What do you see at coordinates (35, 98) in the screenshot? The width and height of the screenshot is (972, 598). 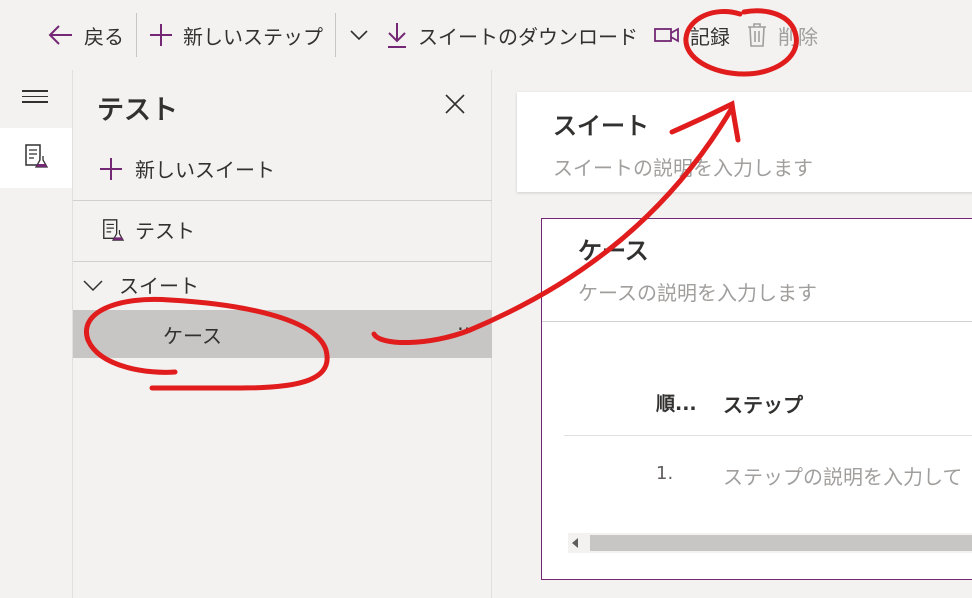 I see `hamburger-icon` at bounding box center [35, 98].